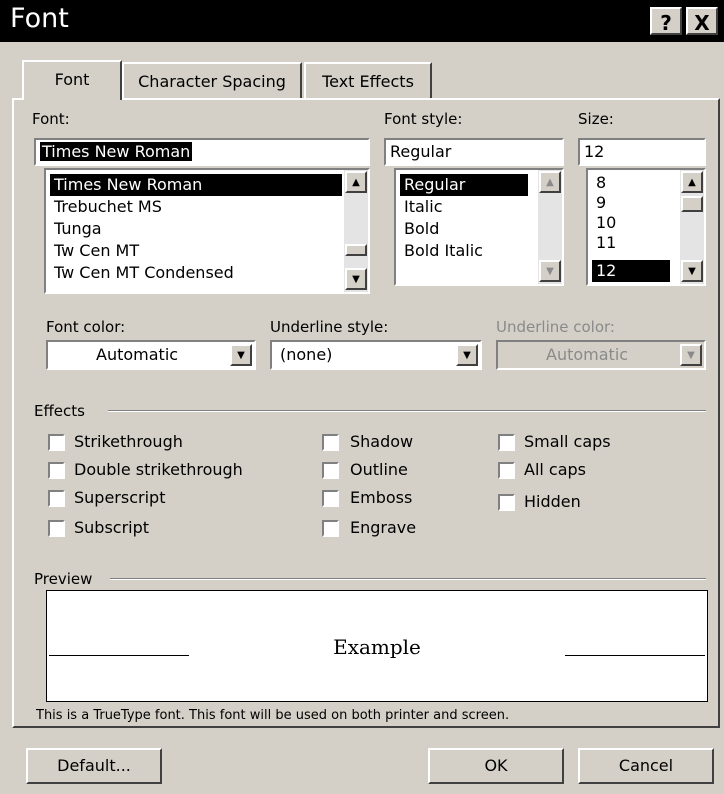  Describe the element at coordinates (96, 251) in the screenshot. I see `font-list-item: Tw Cen MT` at that location.